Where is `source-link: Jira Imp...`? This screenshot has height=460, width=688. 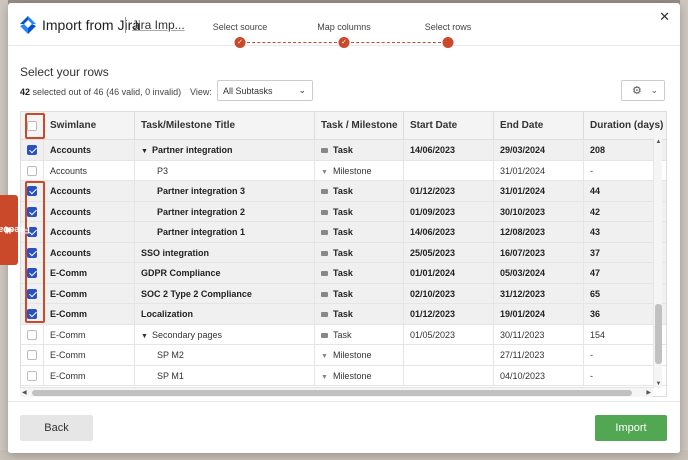 source-link: Jira Imp... is located at coordinates (158, 25).